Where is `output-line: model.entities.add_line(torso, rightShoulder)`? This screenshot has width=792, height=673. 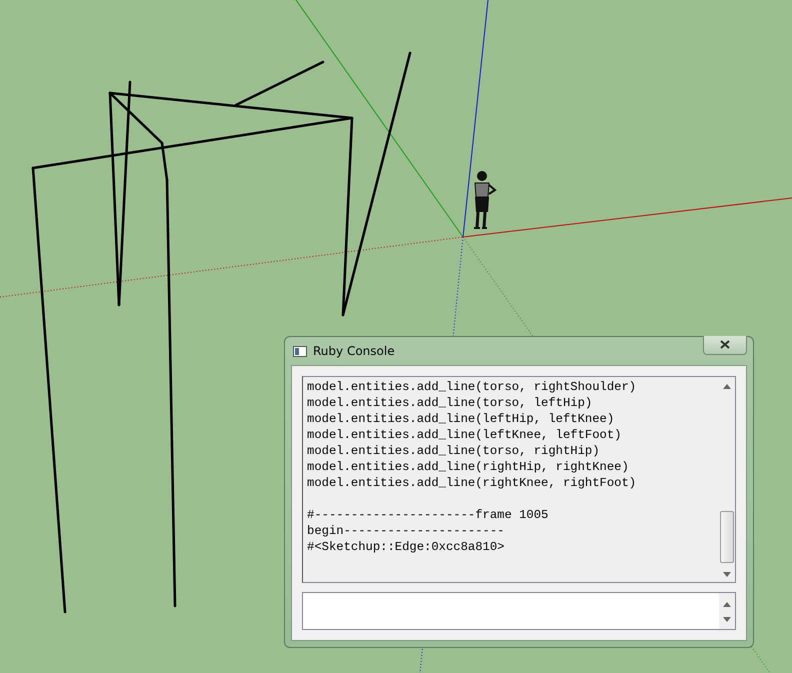
output-line: model.entities.add_line(torso, rightShoulder) is located at coordinates (472, 387).